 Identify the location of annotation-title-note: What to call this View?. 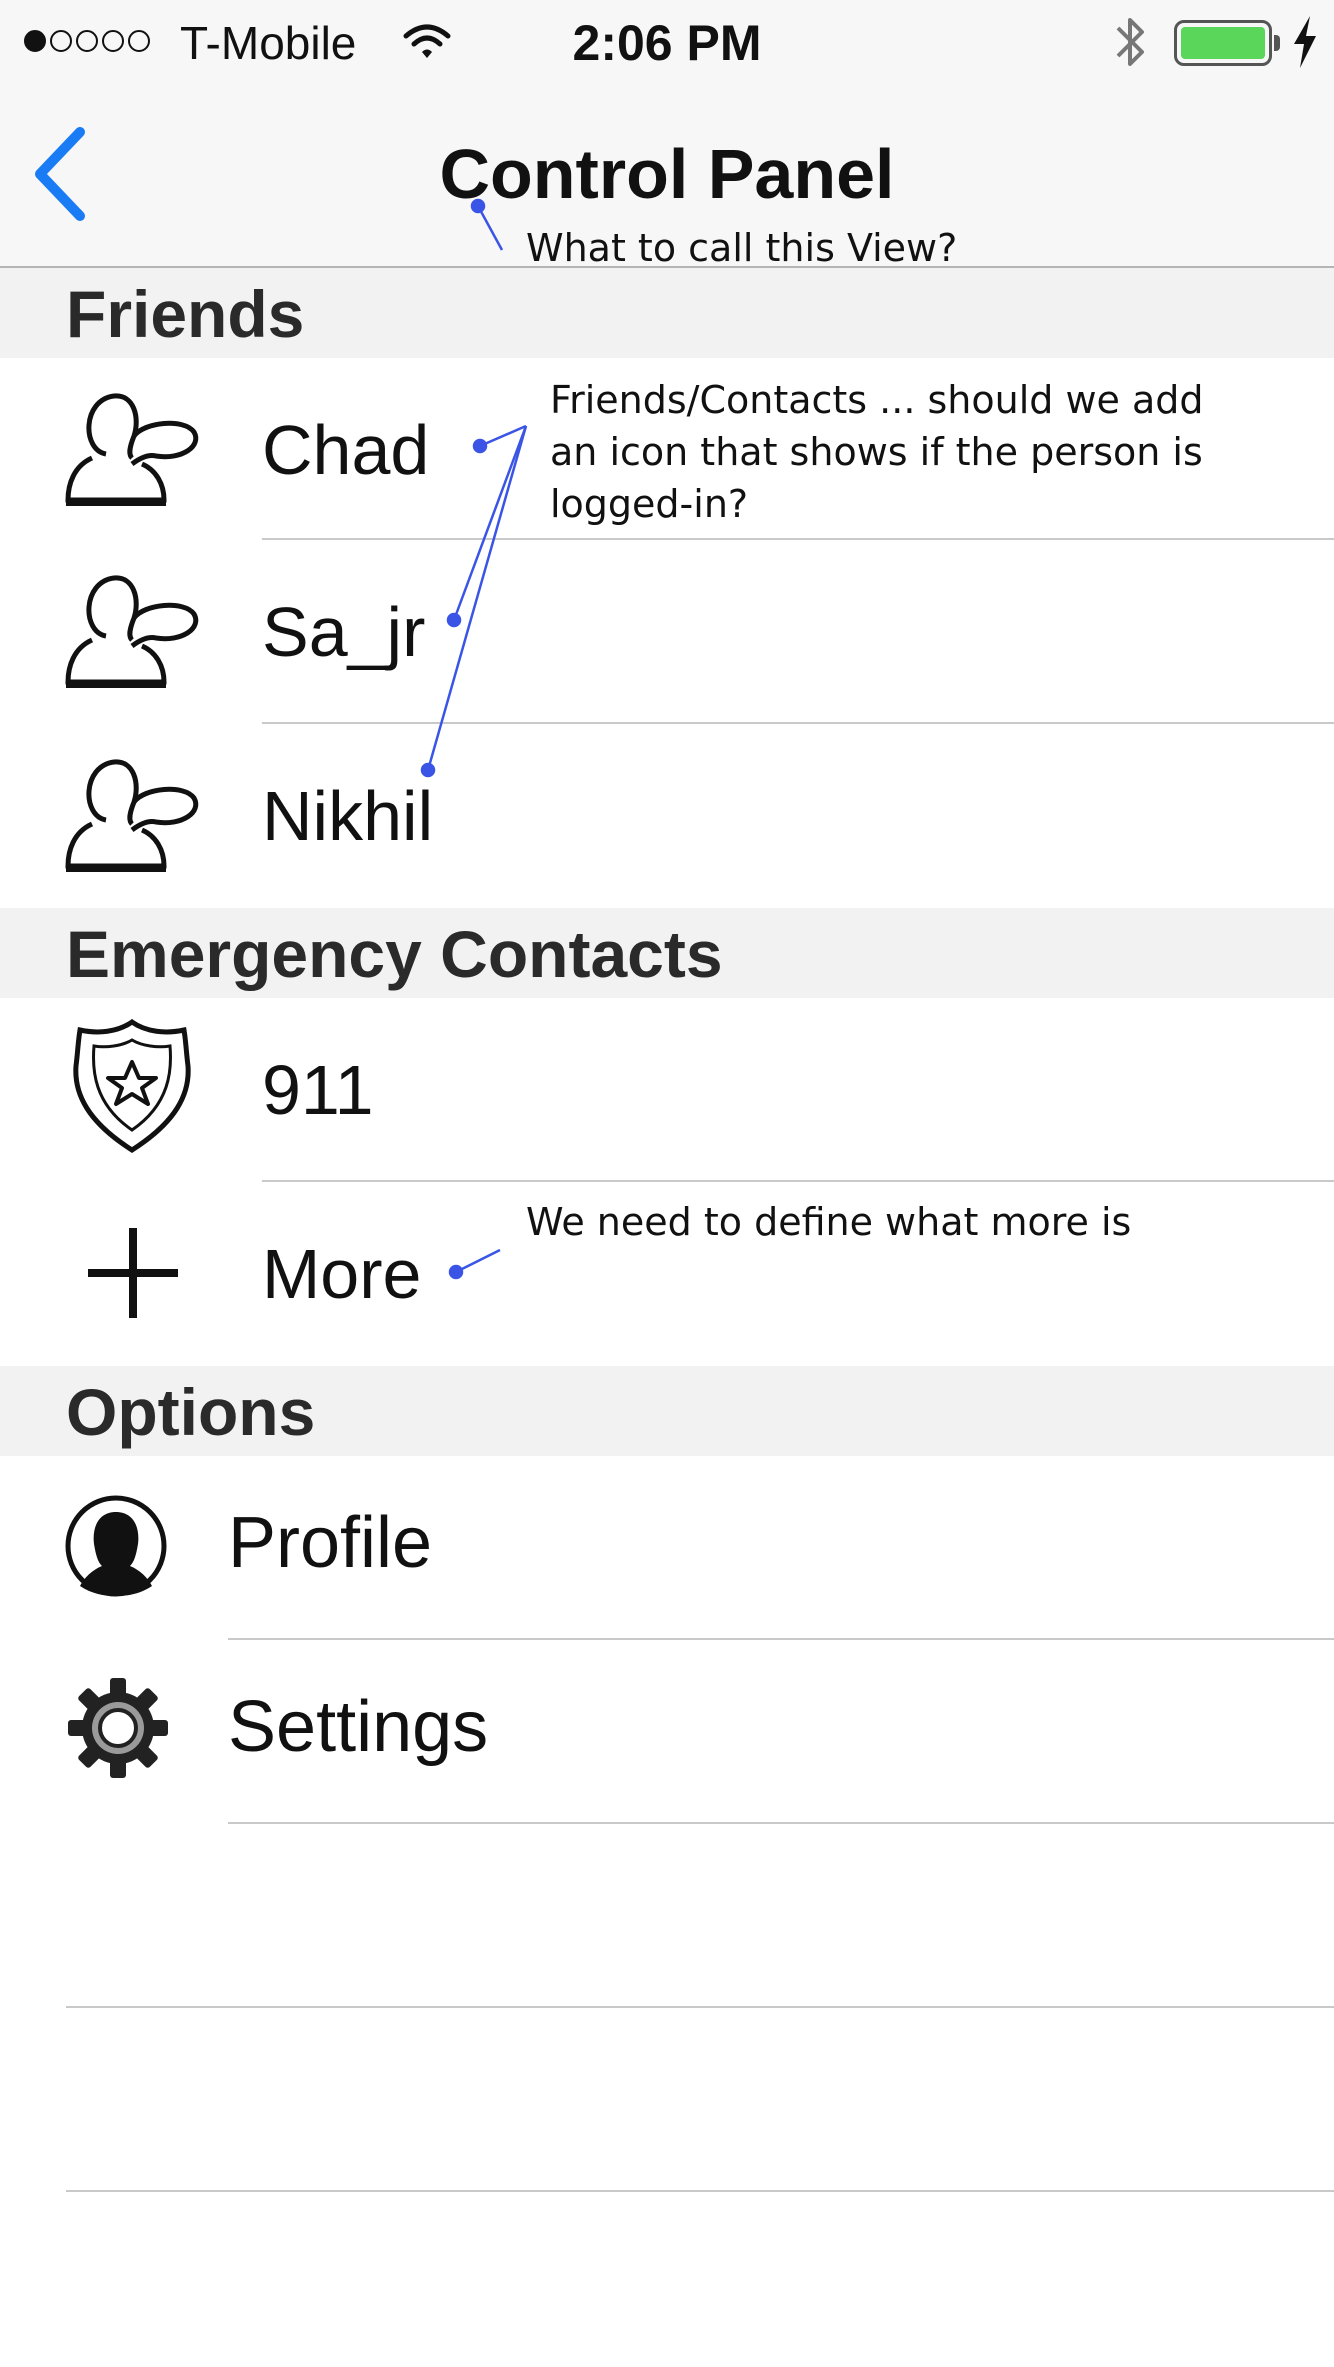
(742, 248).